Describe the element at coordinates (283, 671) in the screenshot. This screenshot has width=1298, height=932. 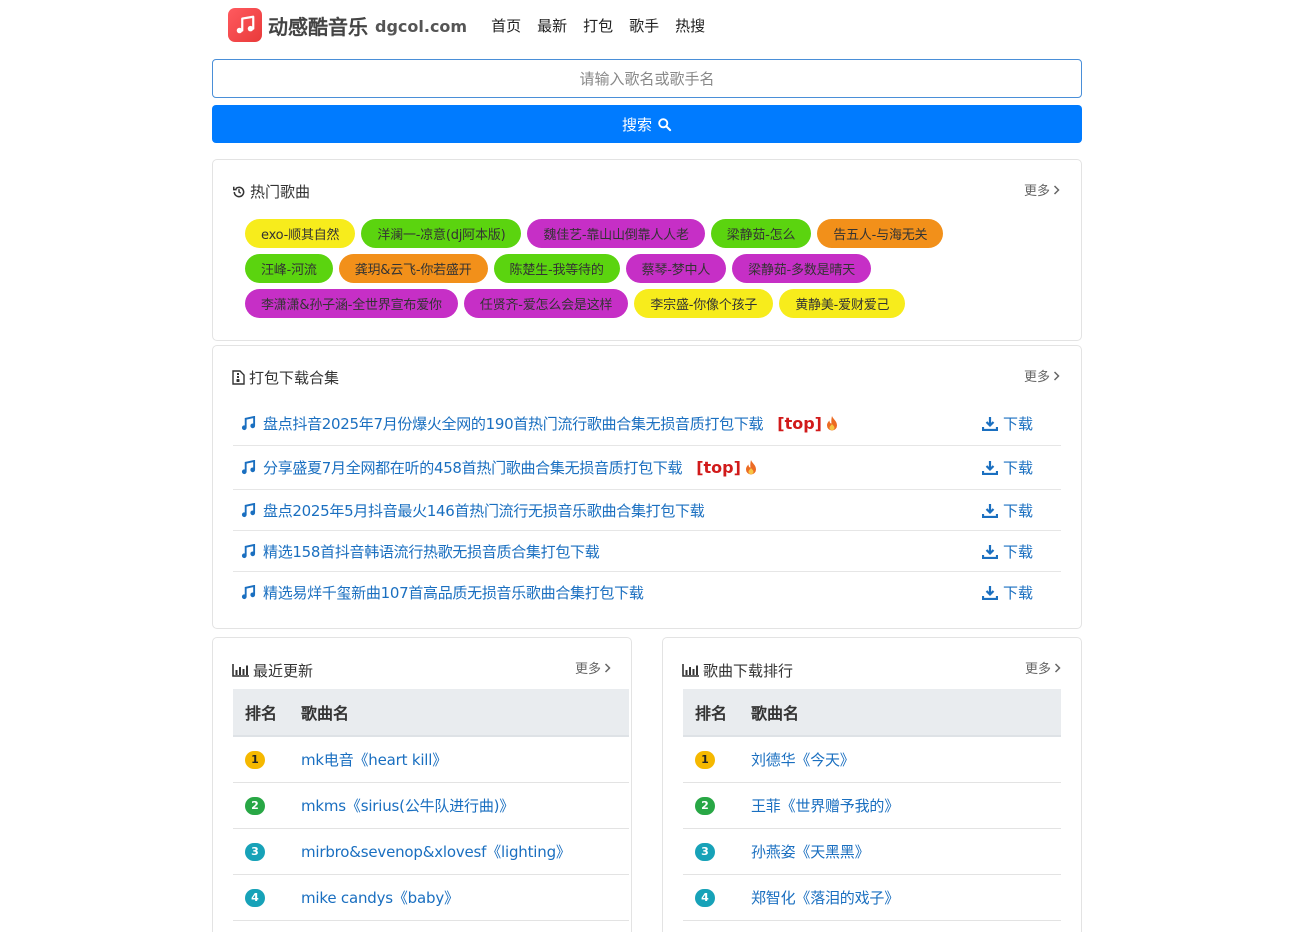
I see `recent-title-text: 最近更新` at that location.